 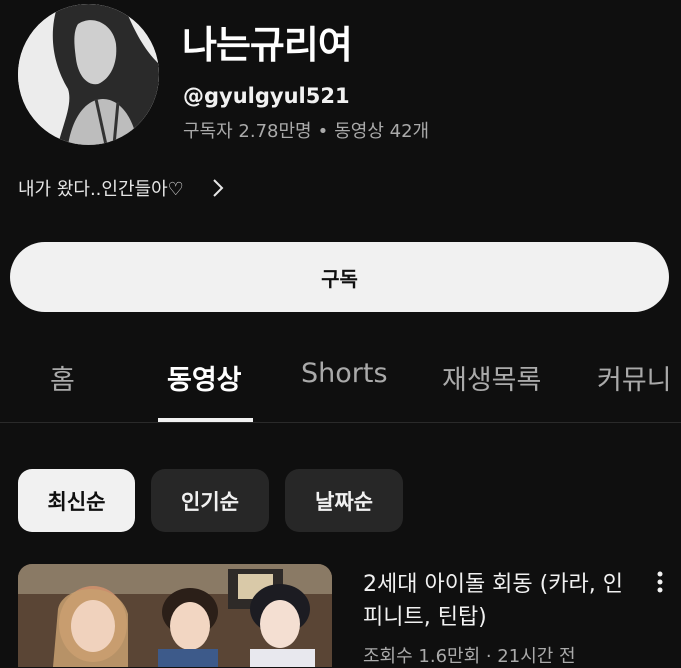 What do you see at coordinates (339, 277) in the screenshot?
I see `subscribe-button: 구독` at bounding box center [339, 277].